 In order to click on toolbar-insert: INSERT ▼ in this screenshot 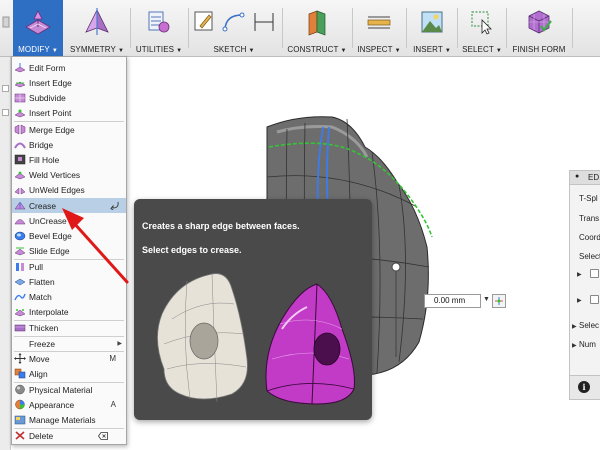, I will do `click(432, 28)`.